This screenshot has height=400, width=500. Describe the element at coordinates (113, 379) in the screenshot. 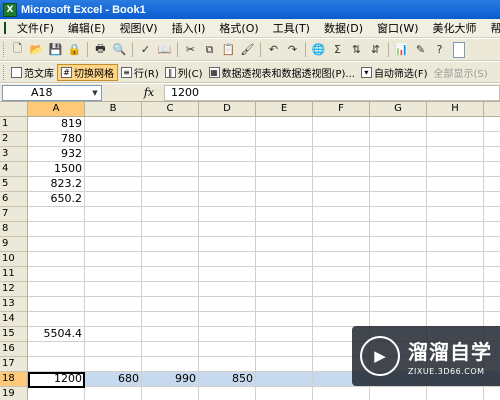

I see `cell-b18: 680` at that location.